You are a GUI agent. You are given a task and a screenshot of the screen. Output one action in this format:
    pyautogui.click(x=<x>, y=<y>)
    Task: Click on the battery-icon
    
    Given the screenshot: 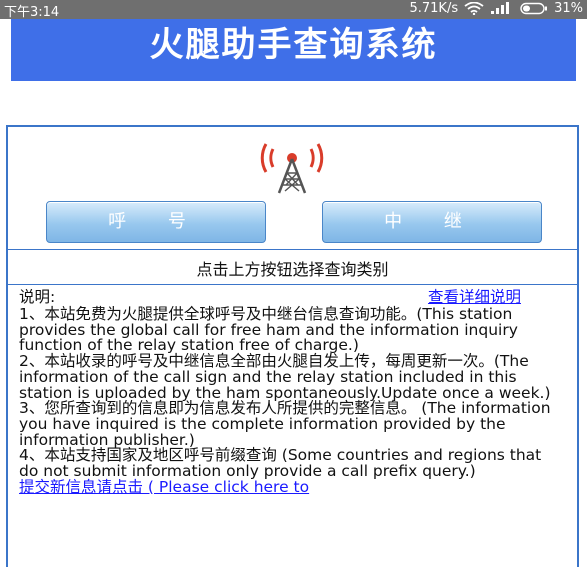 What is the action you would take?
    pyautogui.click(x=534, y=8)
    